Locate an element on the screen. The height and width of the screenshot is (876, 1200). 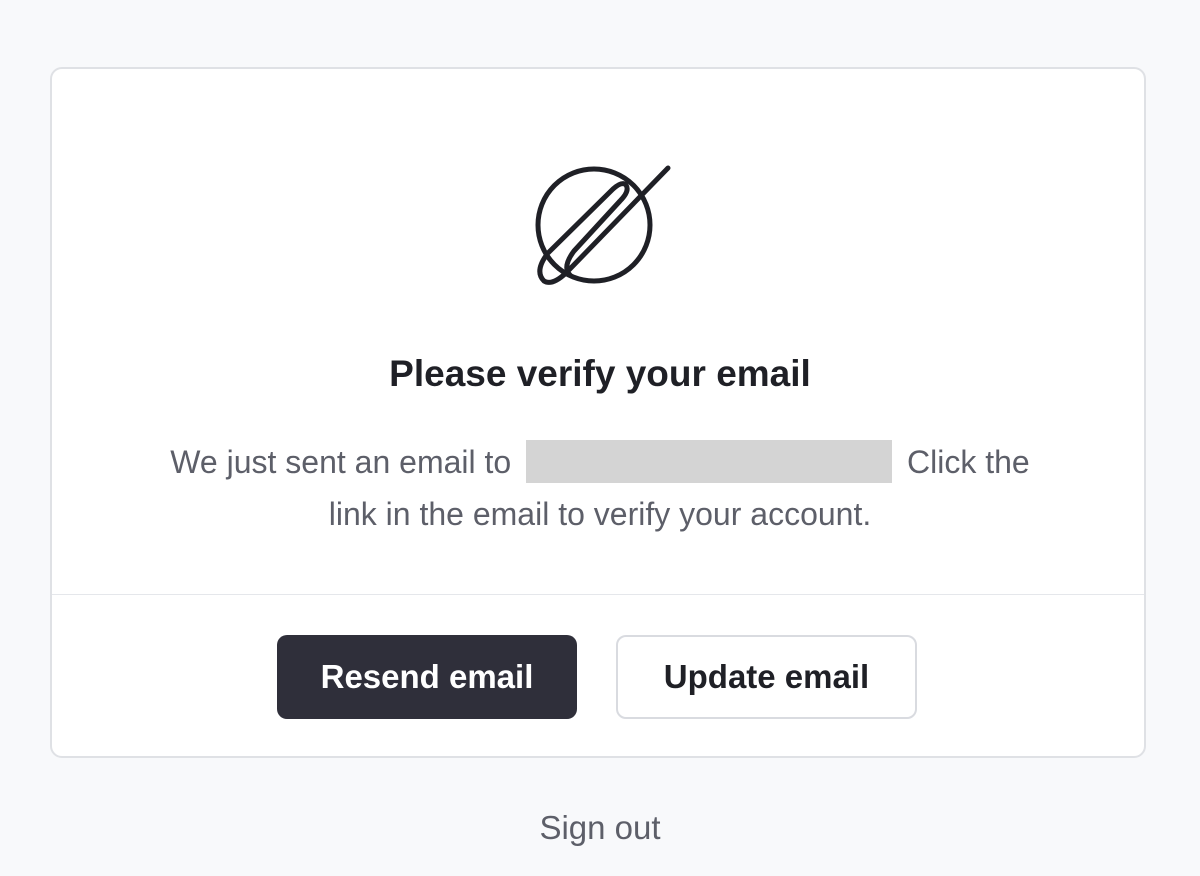
logo-icon is located at coordinates (603, 225).